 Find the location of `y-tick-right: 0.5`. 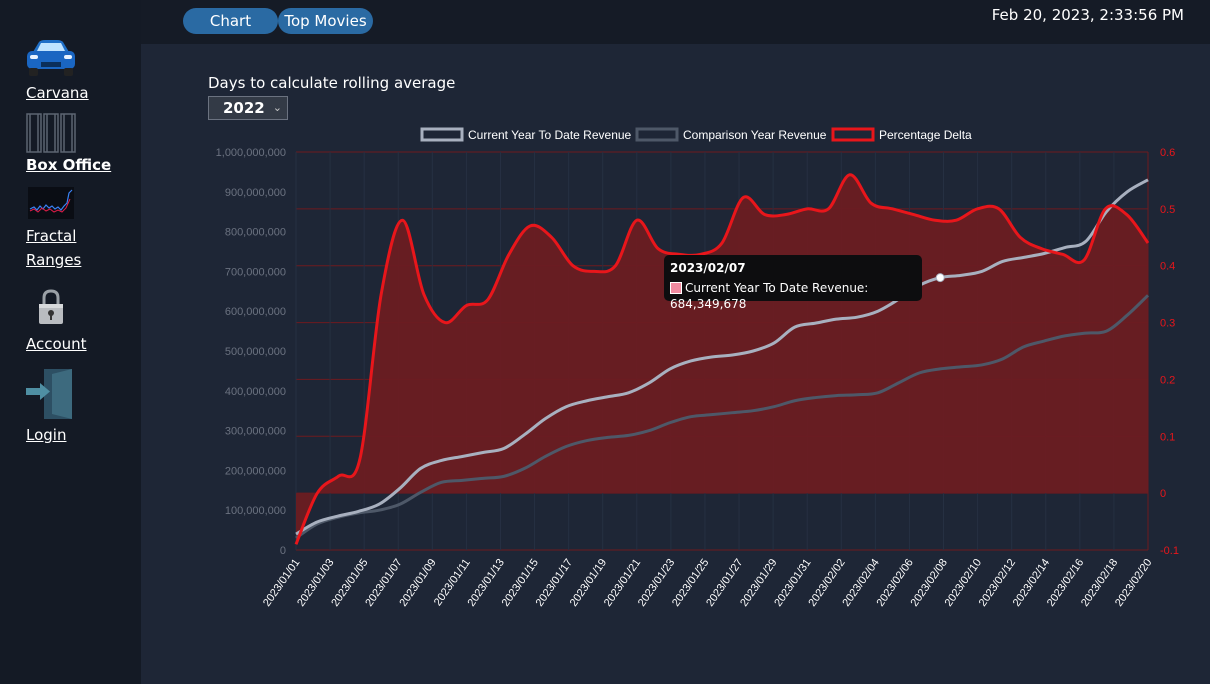

y-tick-right: 0.5 is located at coordinates (1167, 210).